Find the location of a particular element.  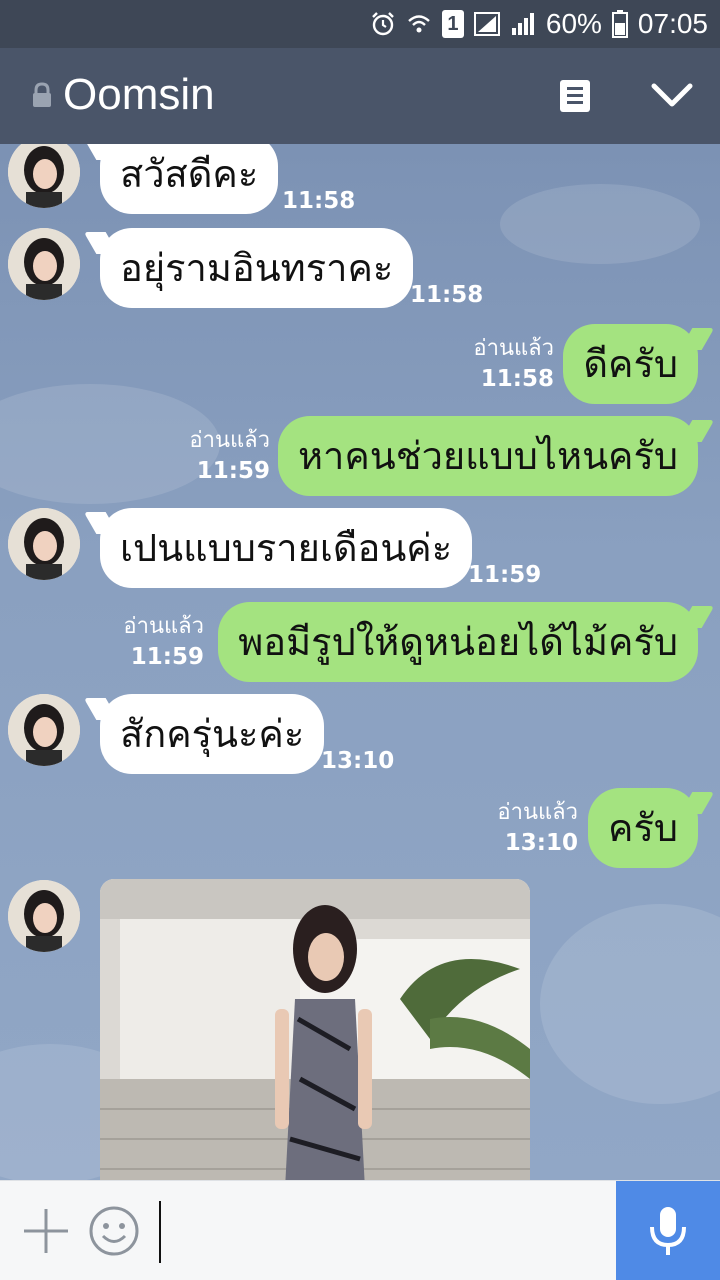

chat-header: Oomsin is located at coordinates (360, 96).